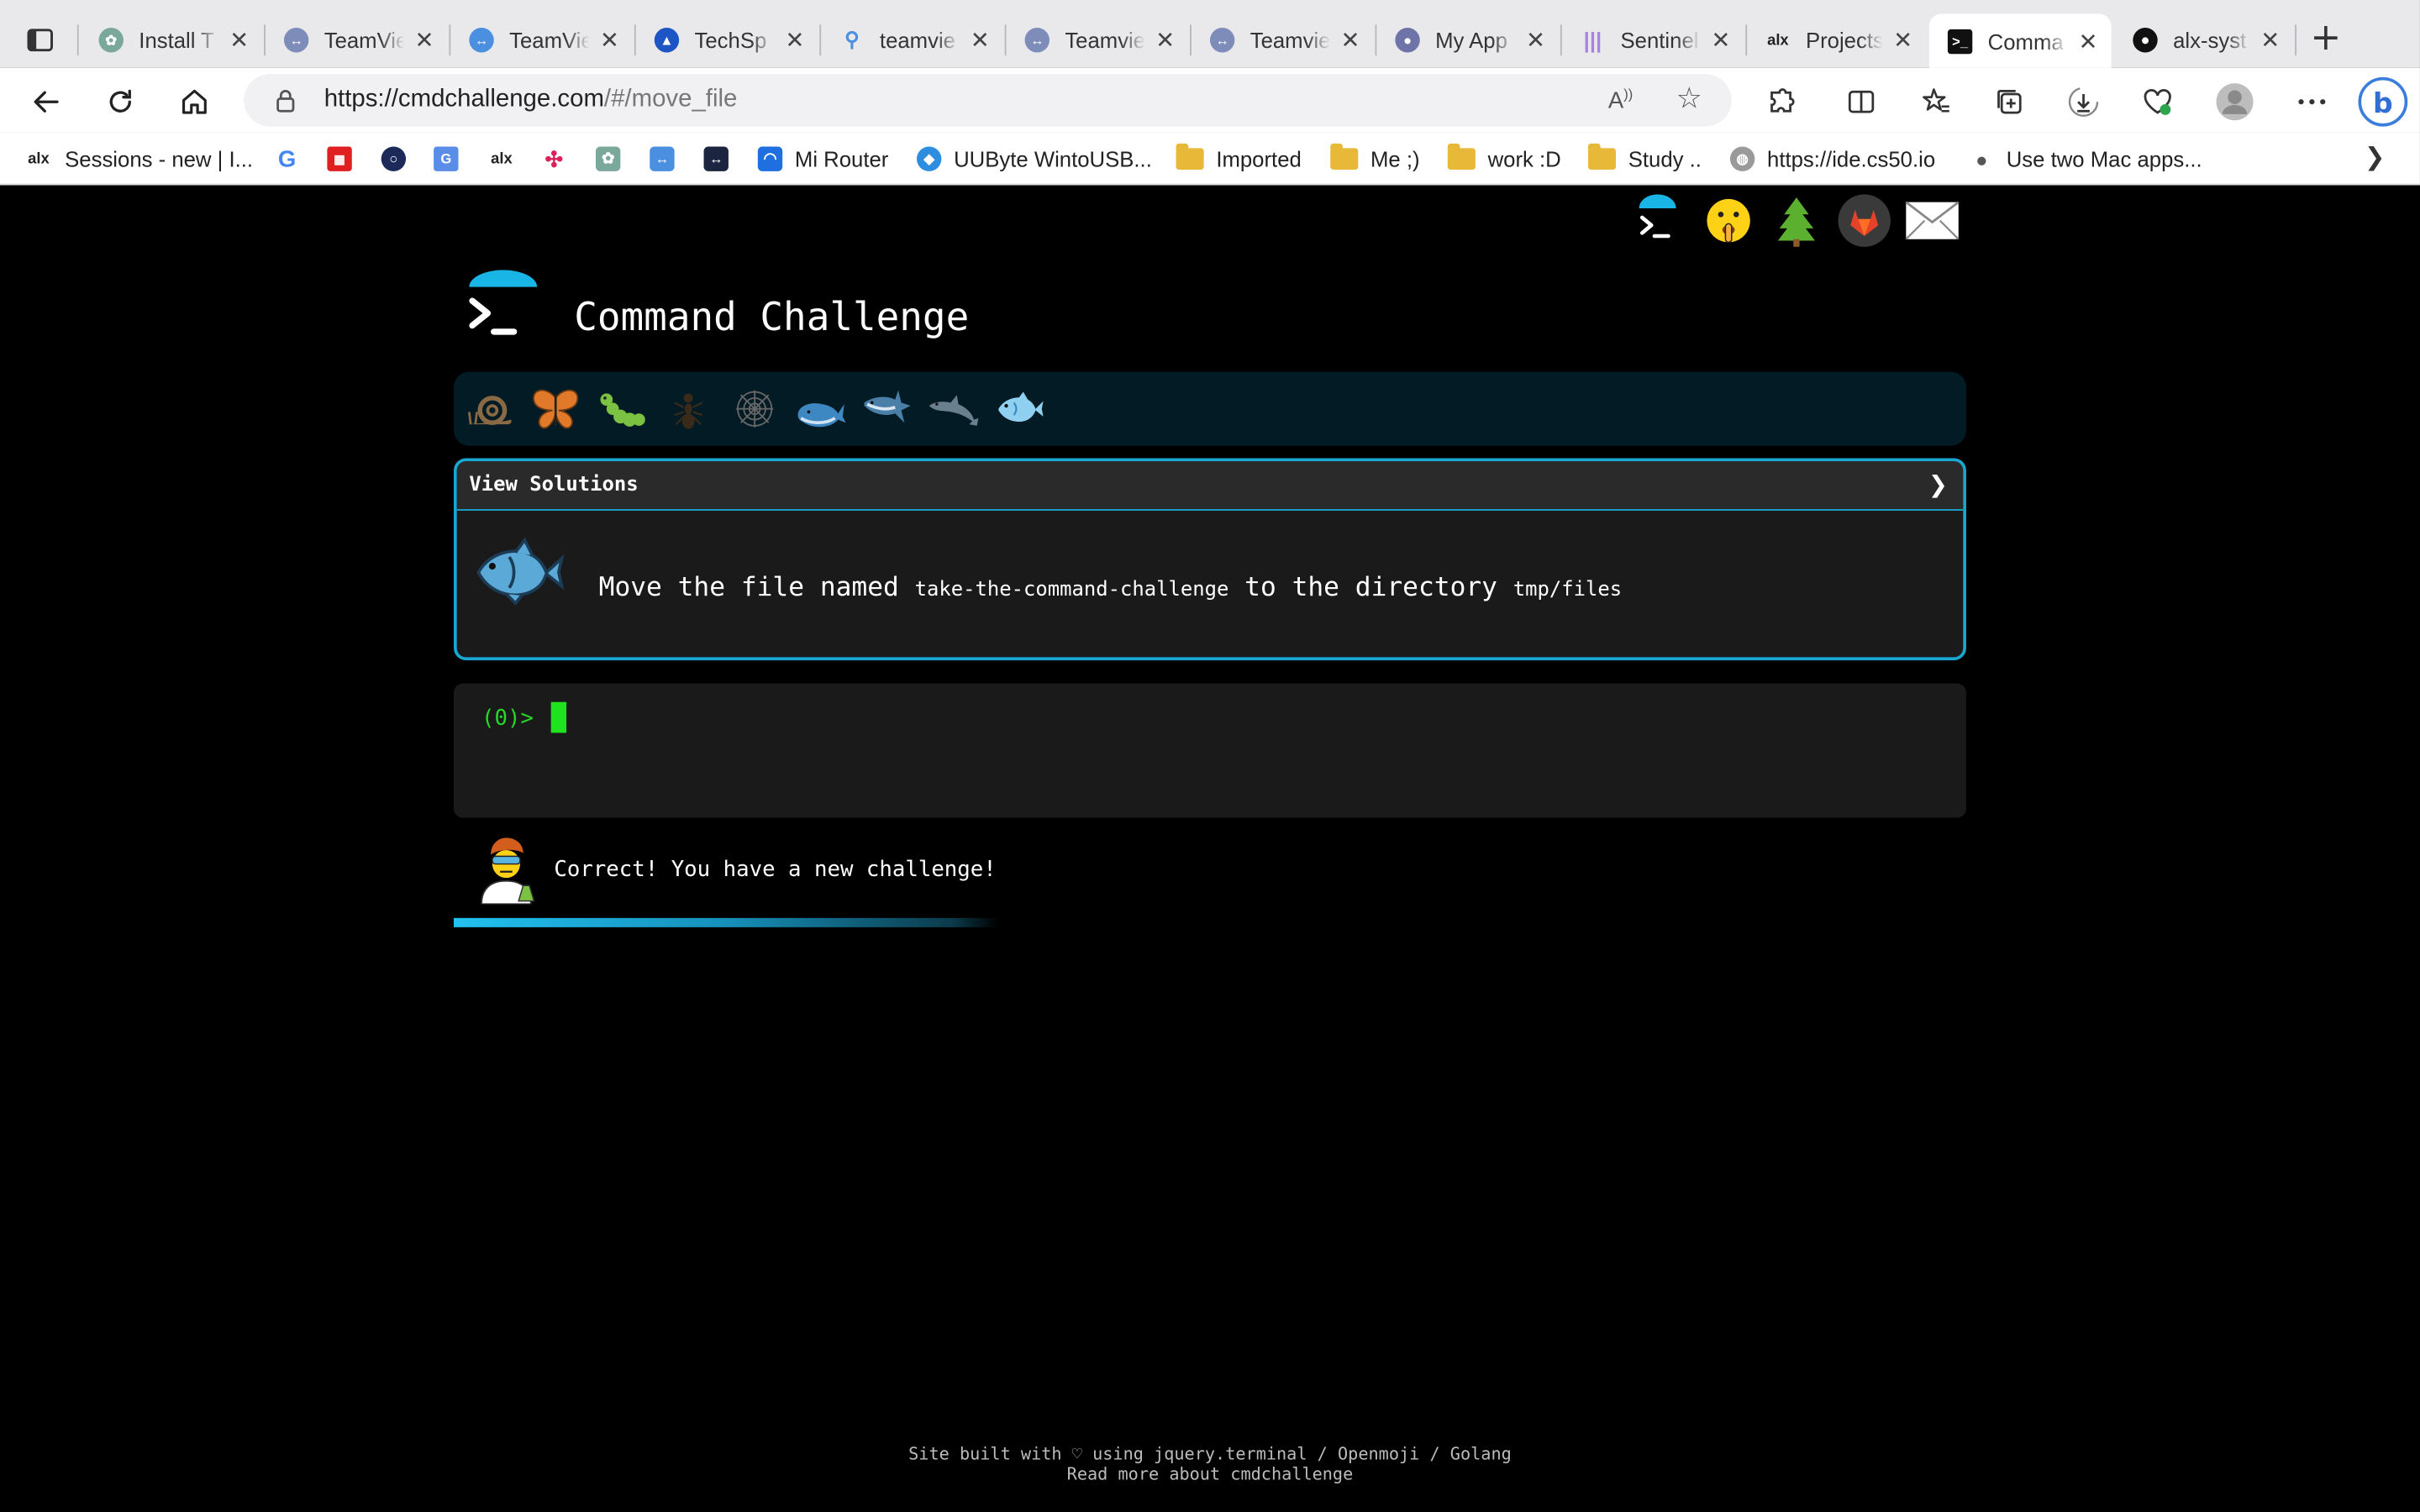 This screenshot has width=2420, height=1512. What do you see at coordinates (614, 159) in the screenshot?
I see `bookmark-chatgpt: ✿` at bounding box center [614, 159].